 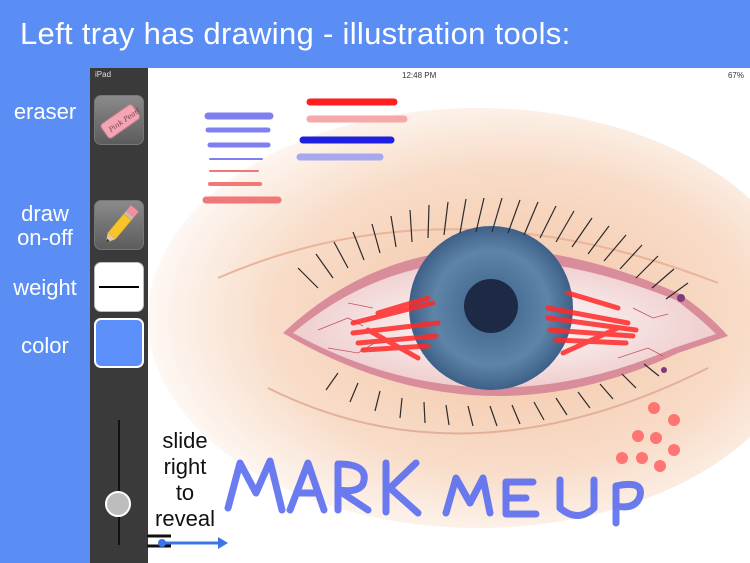 I want to click on device-label: iPad, so click(x=103, y=74).